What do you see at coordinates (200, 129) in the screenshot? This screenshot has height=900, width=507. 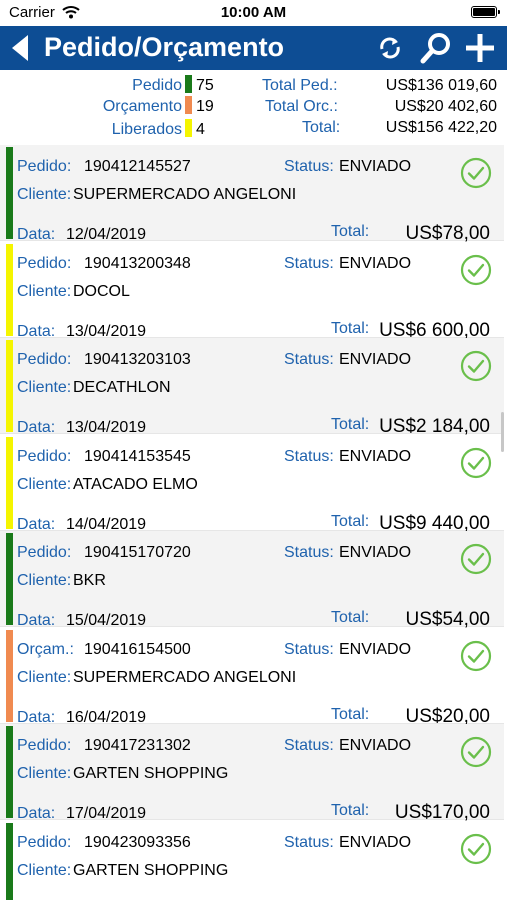 I see `count-value-liberados: 4` at bounding box center [200, 129].